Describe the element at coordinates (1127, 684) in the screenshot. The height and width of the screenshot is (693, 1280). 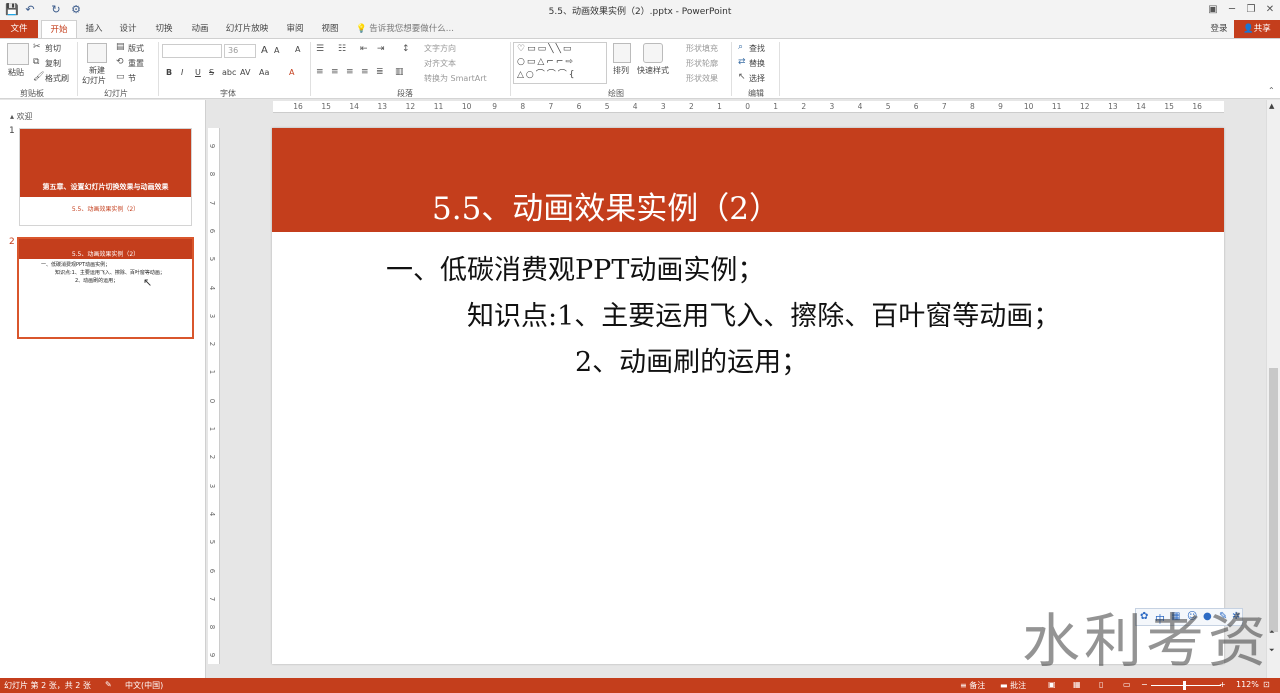
I see `slideshow-icon: ▭` at that location.